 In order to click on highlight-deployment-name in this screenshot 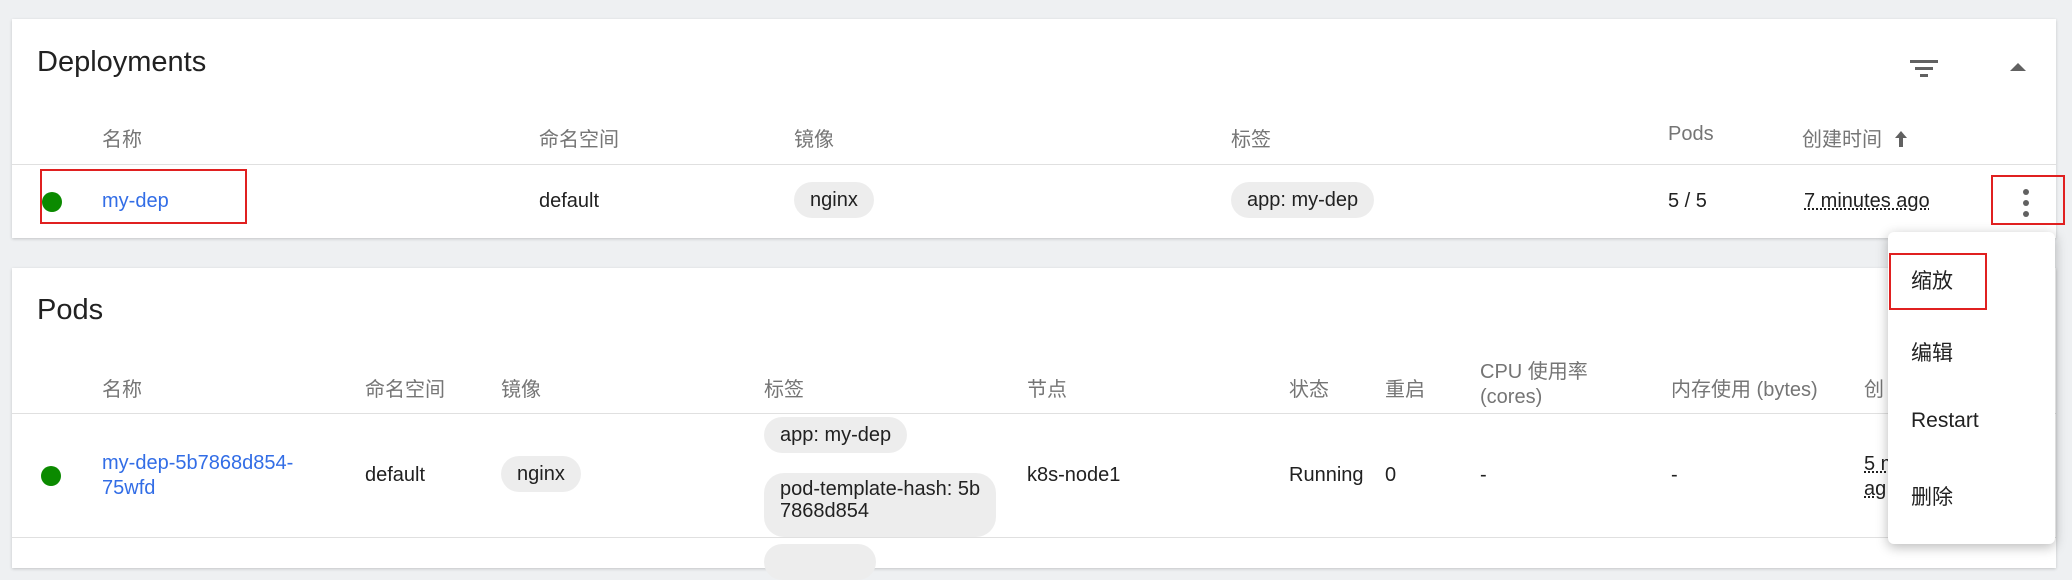, I will do `click(143, 196)`.